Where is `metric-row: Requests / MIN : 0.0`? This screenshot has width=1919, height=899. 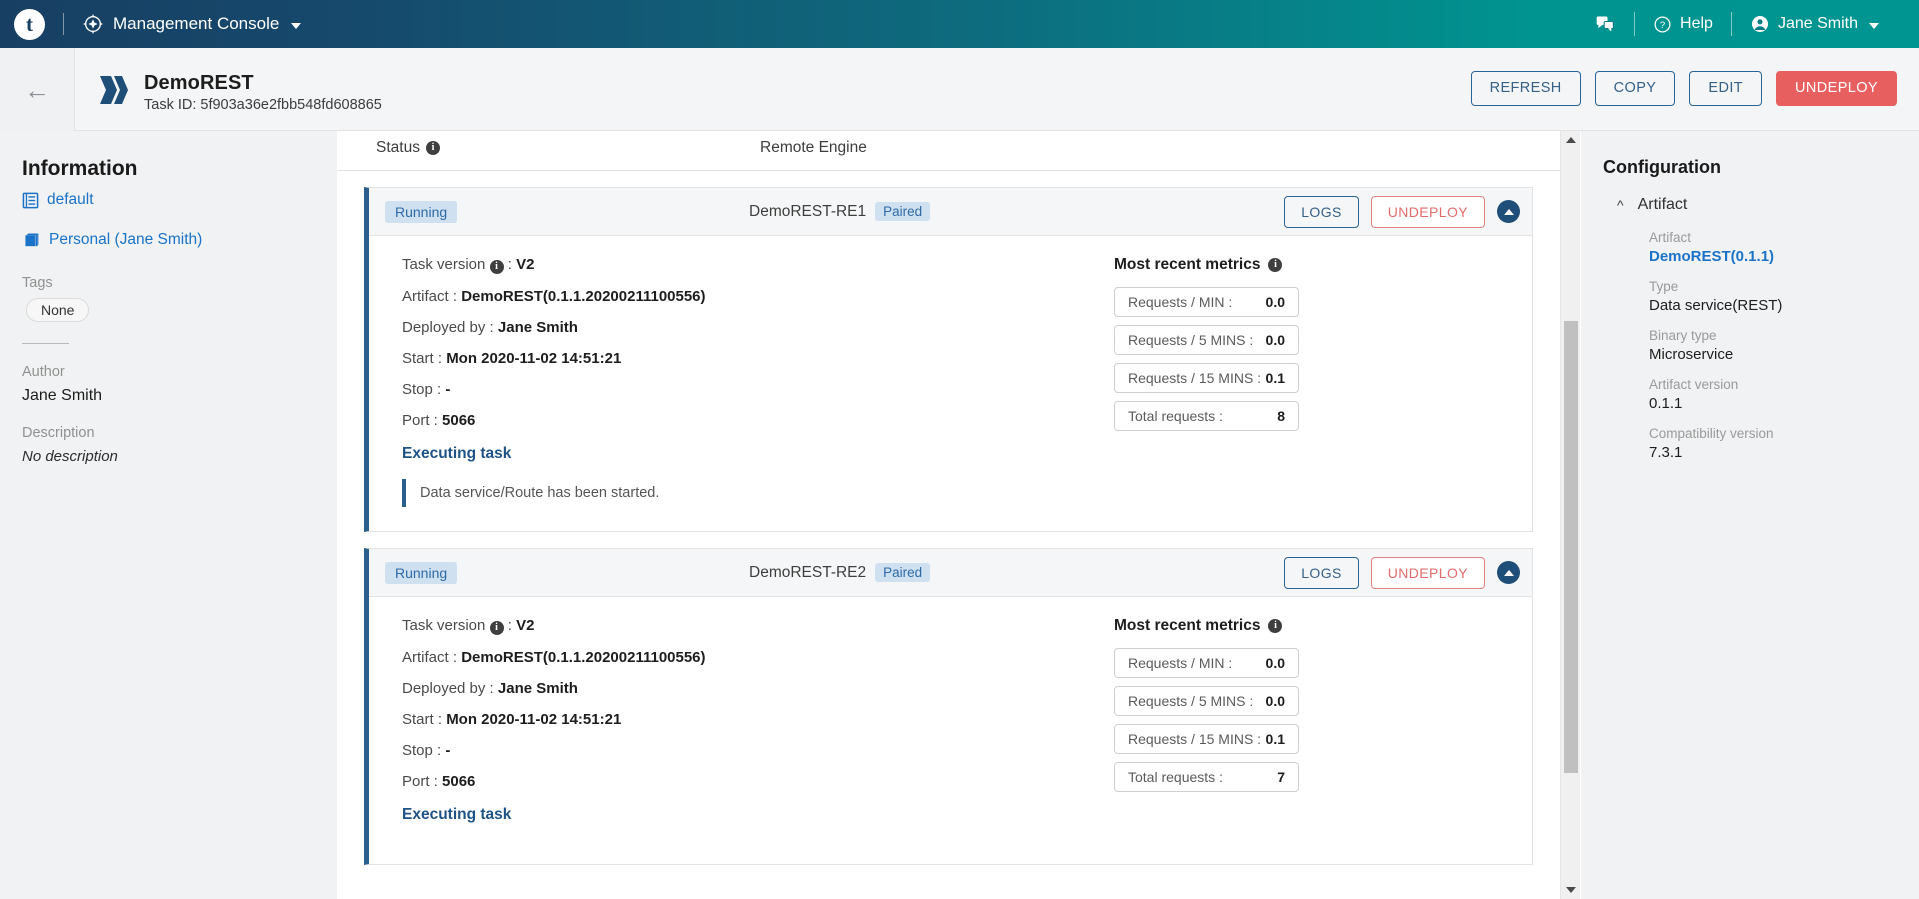 metric-row: Requests / MIN : 0.0 is located at coordinates (1206, 663).